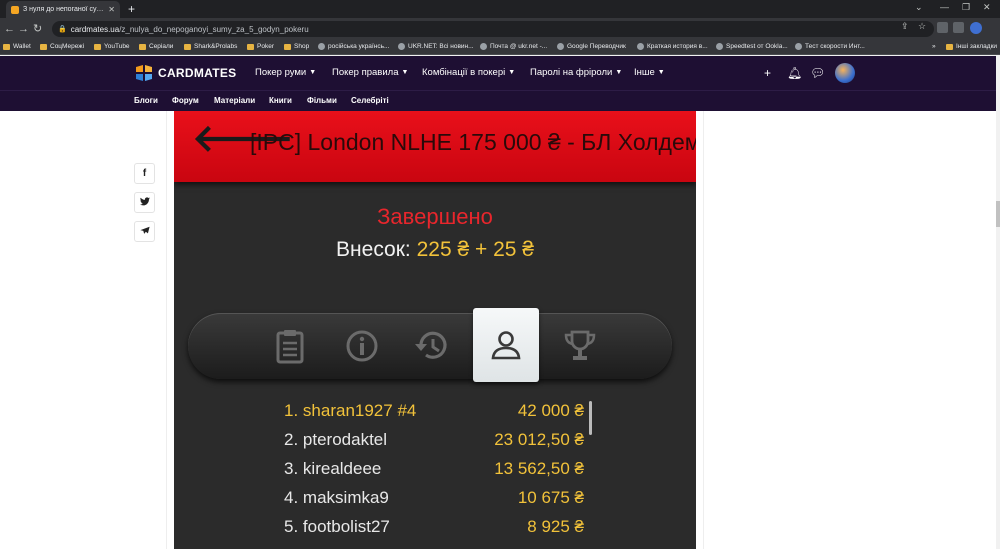 Image resolution: width=1000 pixels, height=549 pixels. Describe the element at coordinates (640, 46) in the screenshot. I see `site-icon` at that location.